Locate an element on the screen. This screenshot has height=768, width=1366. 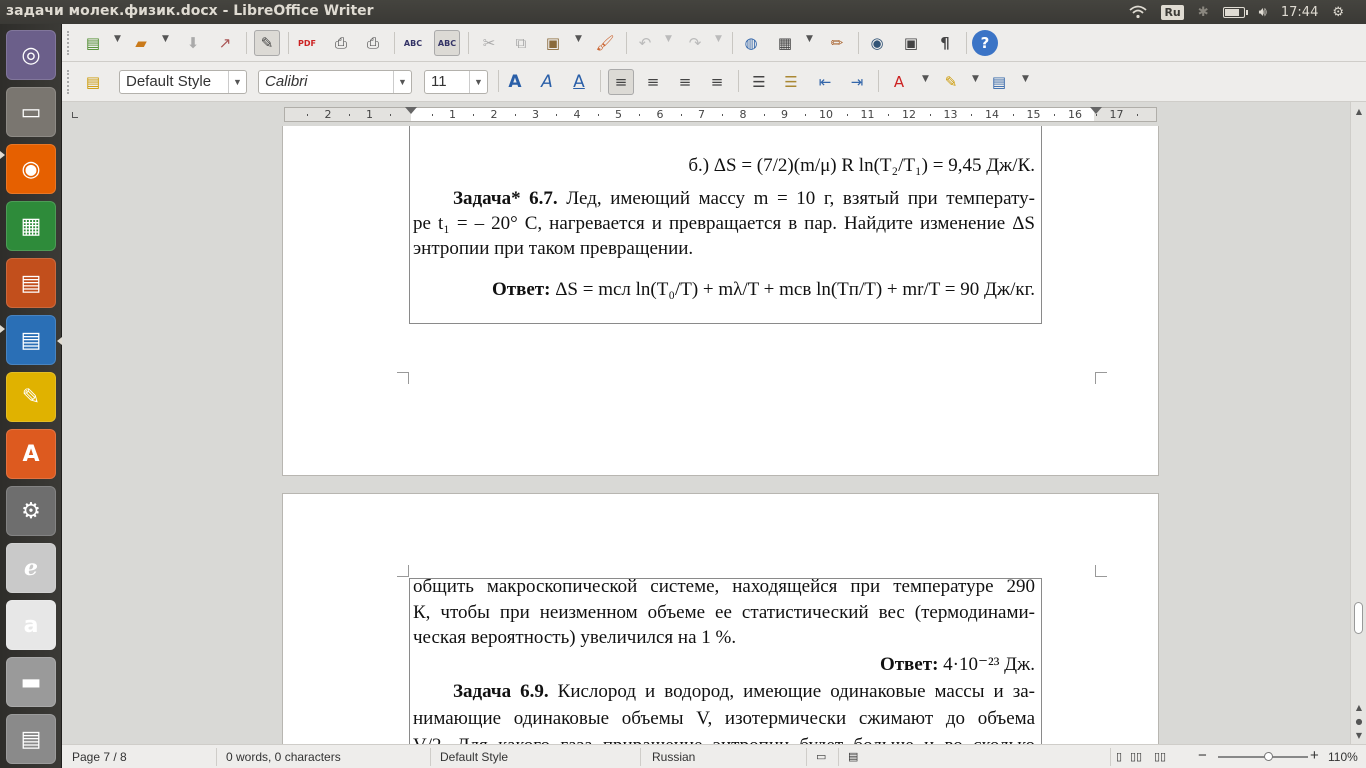
zoom-level: 110% is located at coordinates (1343, 757).